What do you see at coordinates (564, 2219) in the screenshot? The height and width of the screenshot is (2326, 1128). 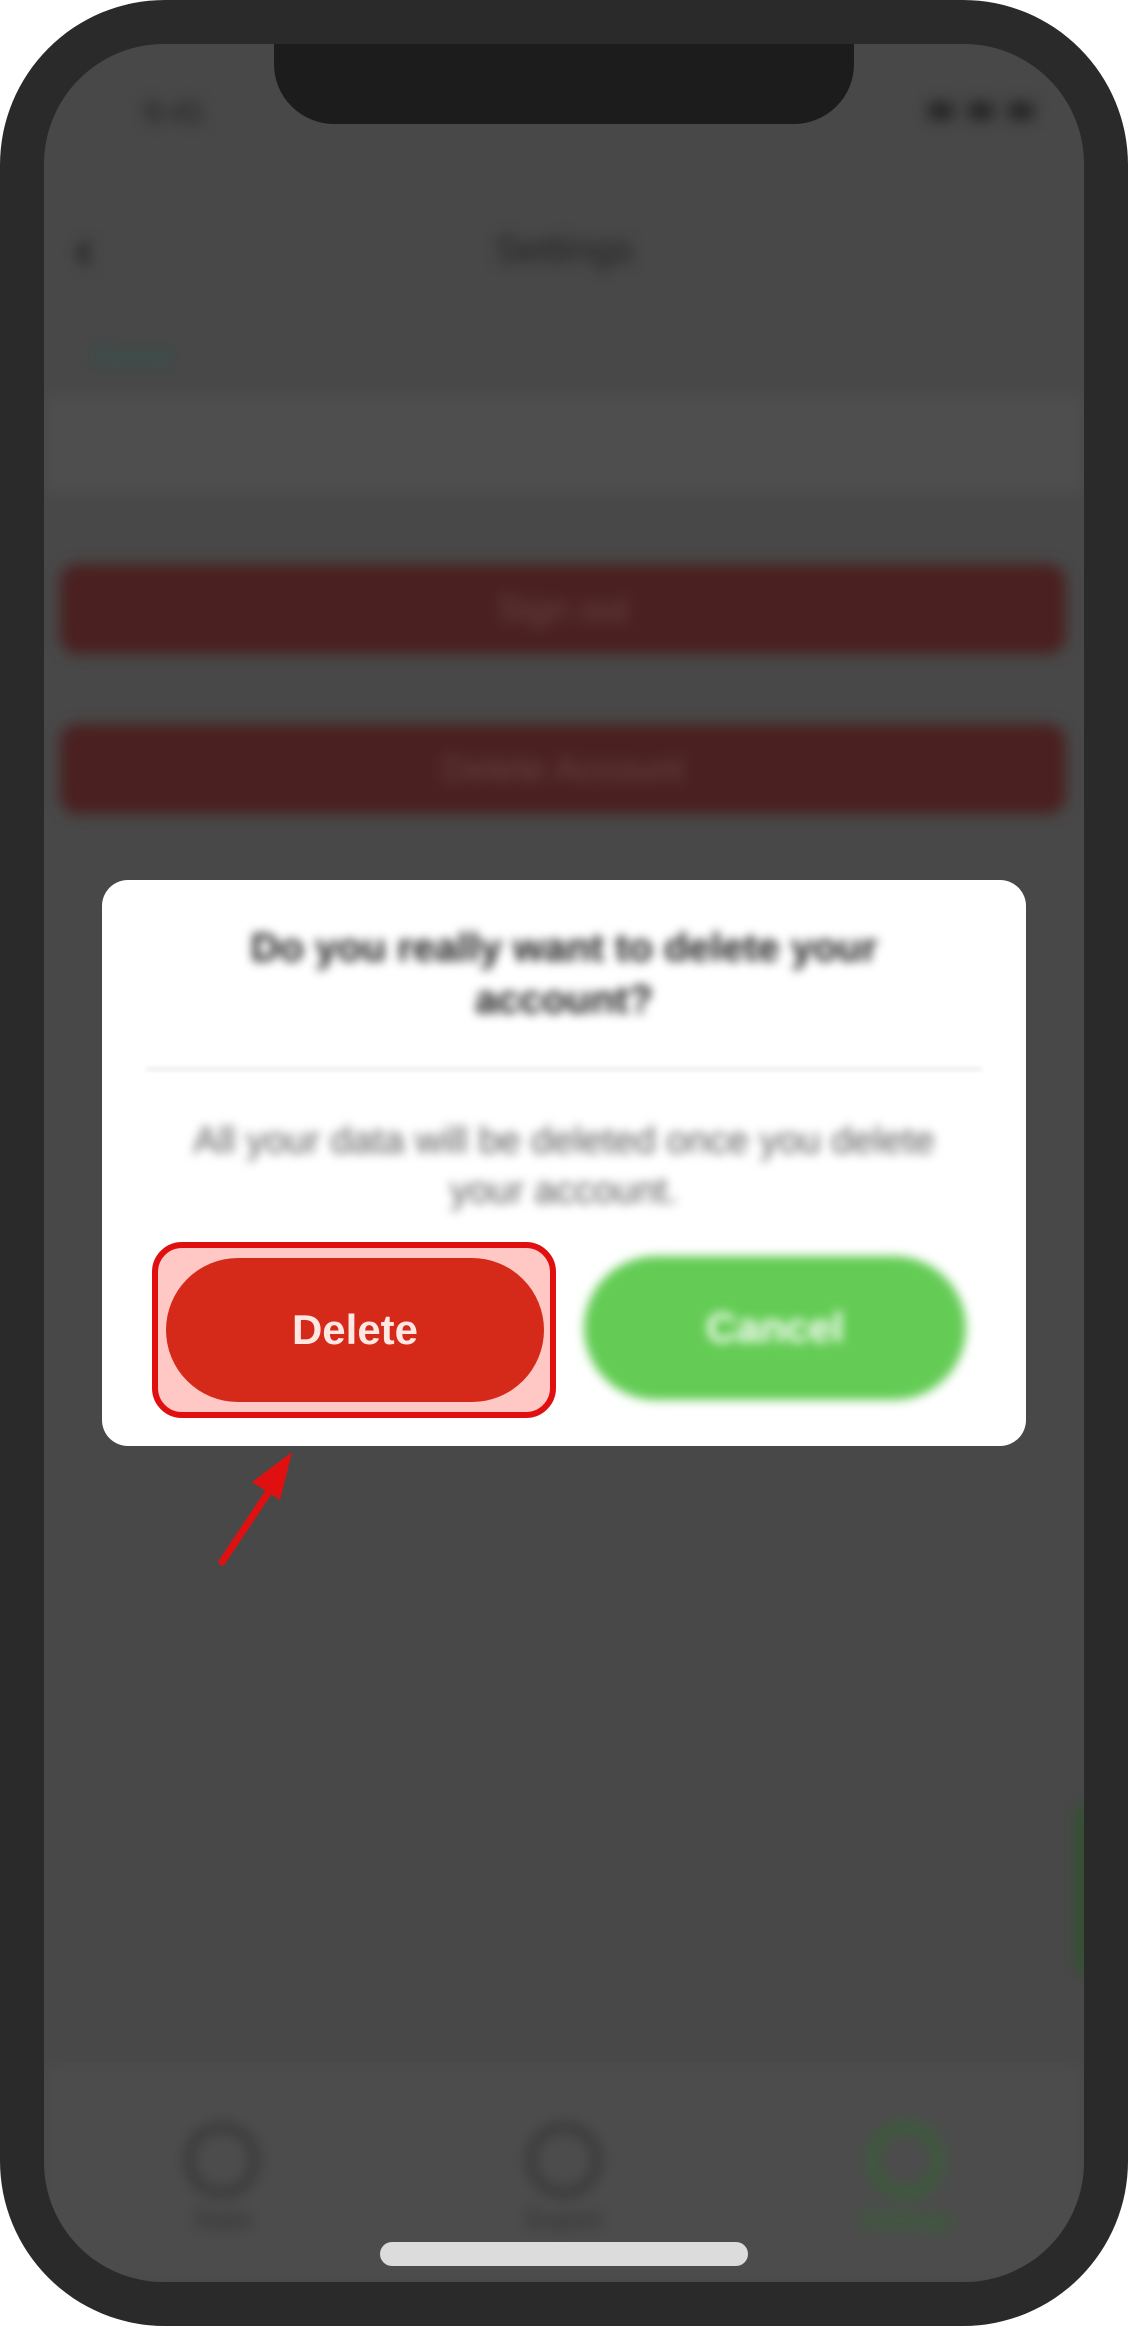 I see `tab-label: Export` at bounding box center [564, 2219].